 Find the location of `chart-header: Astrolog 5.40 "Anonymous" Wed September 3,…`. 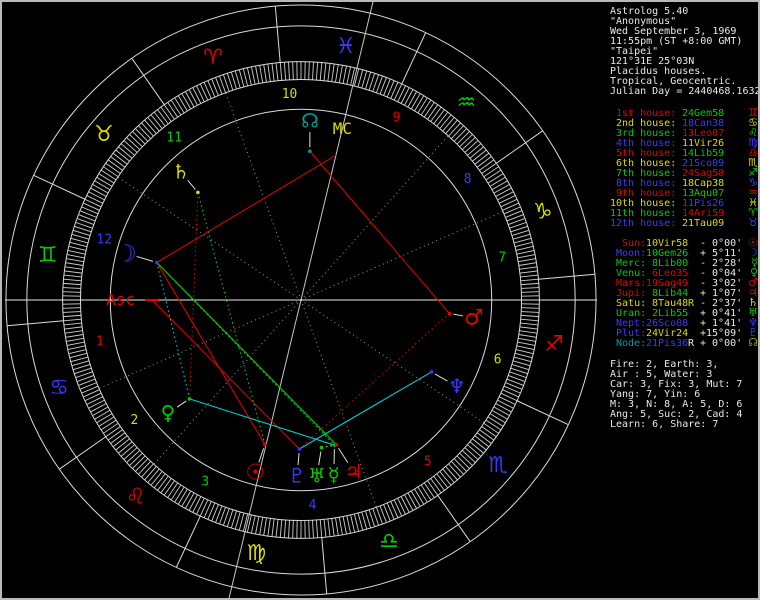

chart-header: Astrolog 5.40 "Anonymous" Wed September 3,… is located at coordinates (685, 51).